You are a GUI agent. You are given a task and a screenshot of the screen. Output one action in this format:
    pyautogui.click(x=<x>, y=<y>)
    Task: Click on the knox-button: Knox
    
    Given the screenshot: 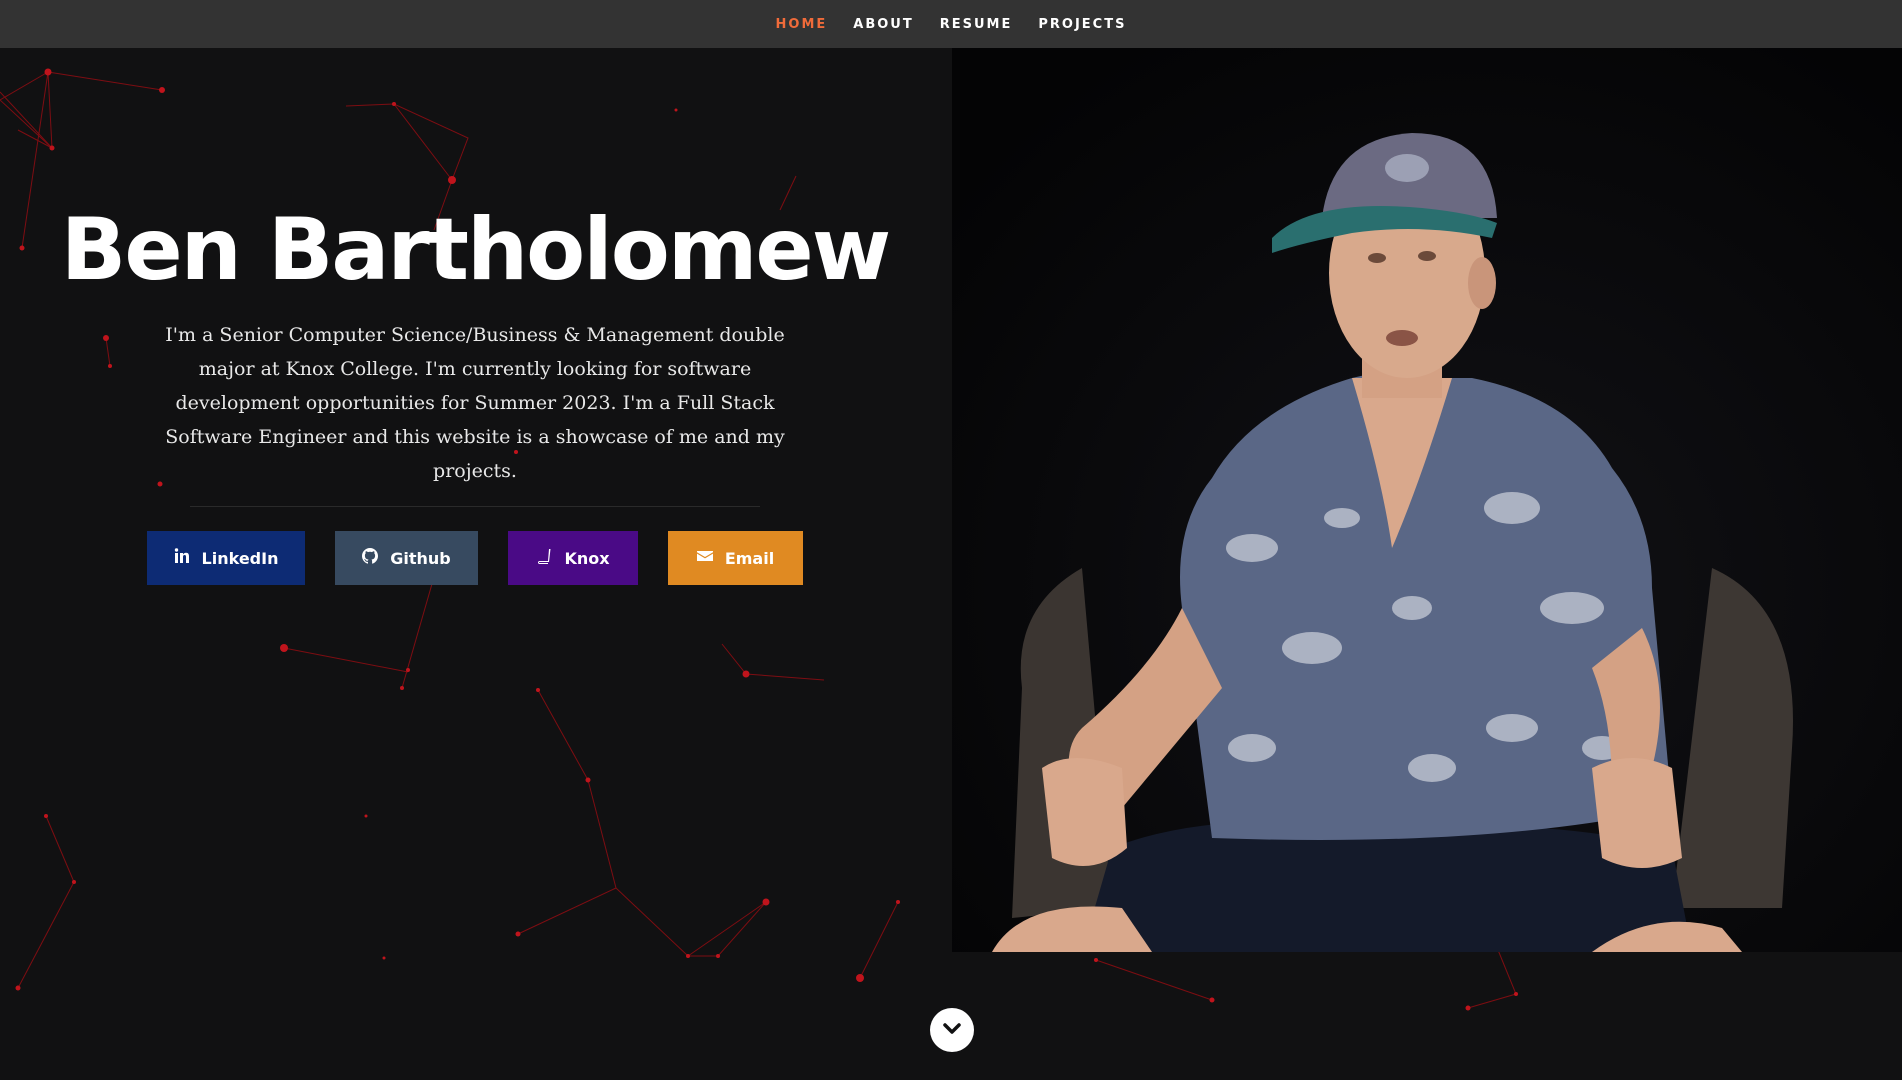 What is the action you would take?
    pyautogui.click(x=573, y=558)
    